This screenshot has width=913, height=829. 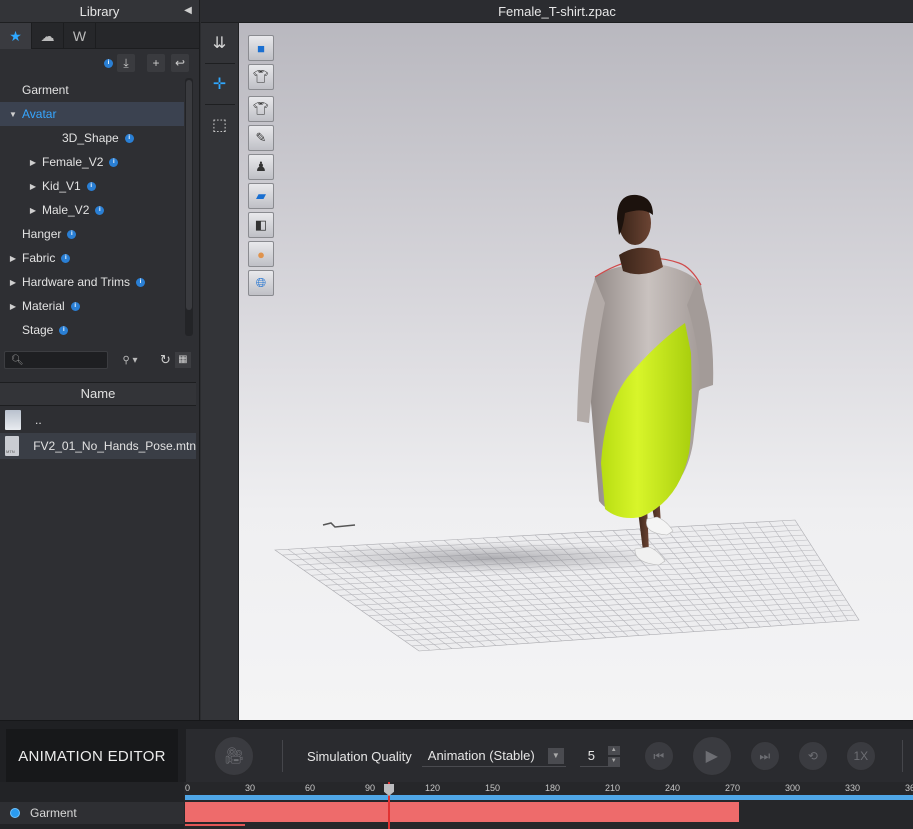 I want to click on vendor-icon: W, so click(x=79, y=36).